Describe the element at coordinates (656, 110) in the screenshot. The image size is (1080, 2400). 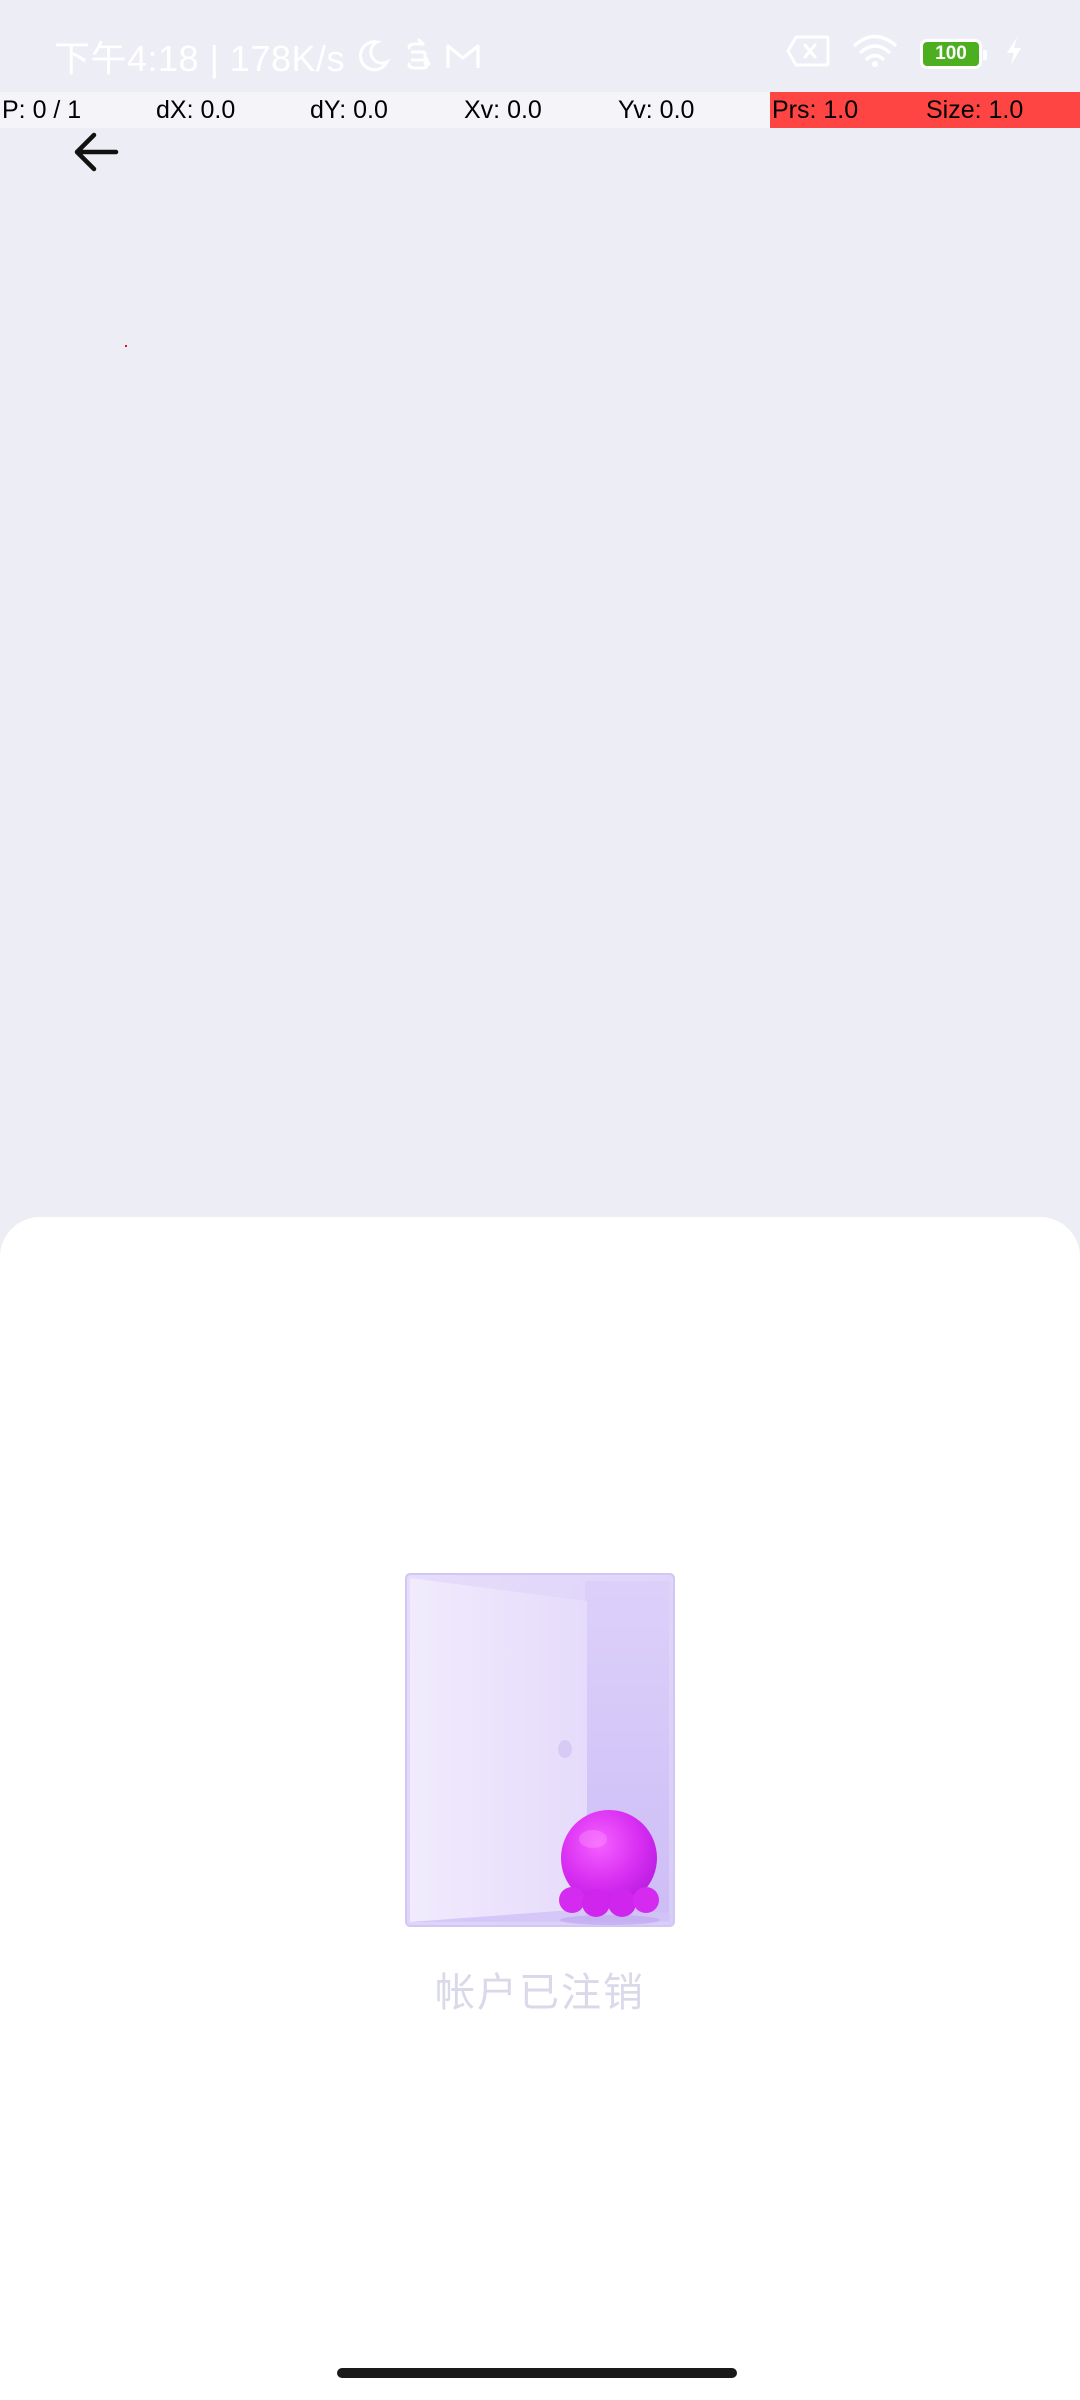
I see `pointer-yv: Yv: 0.0` at that location.